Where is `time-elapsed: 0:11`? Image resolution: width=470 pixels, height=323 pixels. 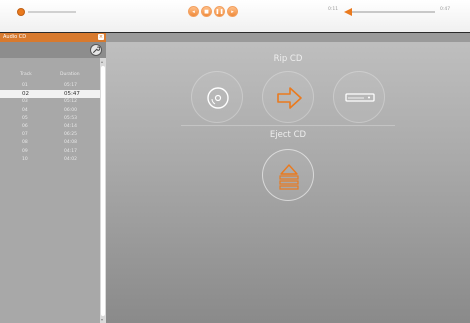
time-elapsed: 0:11 is located at coordinates (333, 9).